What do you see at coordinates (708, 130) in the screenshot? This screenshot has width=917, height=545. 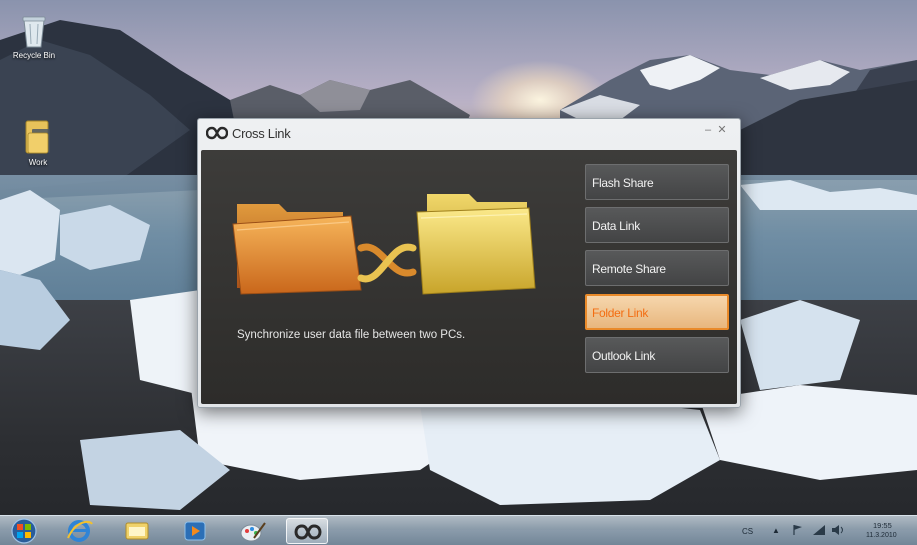 I see `minimize-button: –` at bounding box center [708, 130].